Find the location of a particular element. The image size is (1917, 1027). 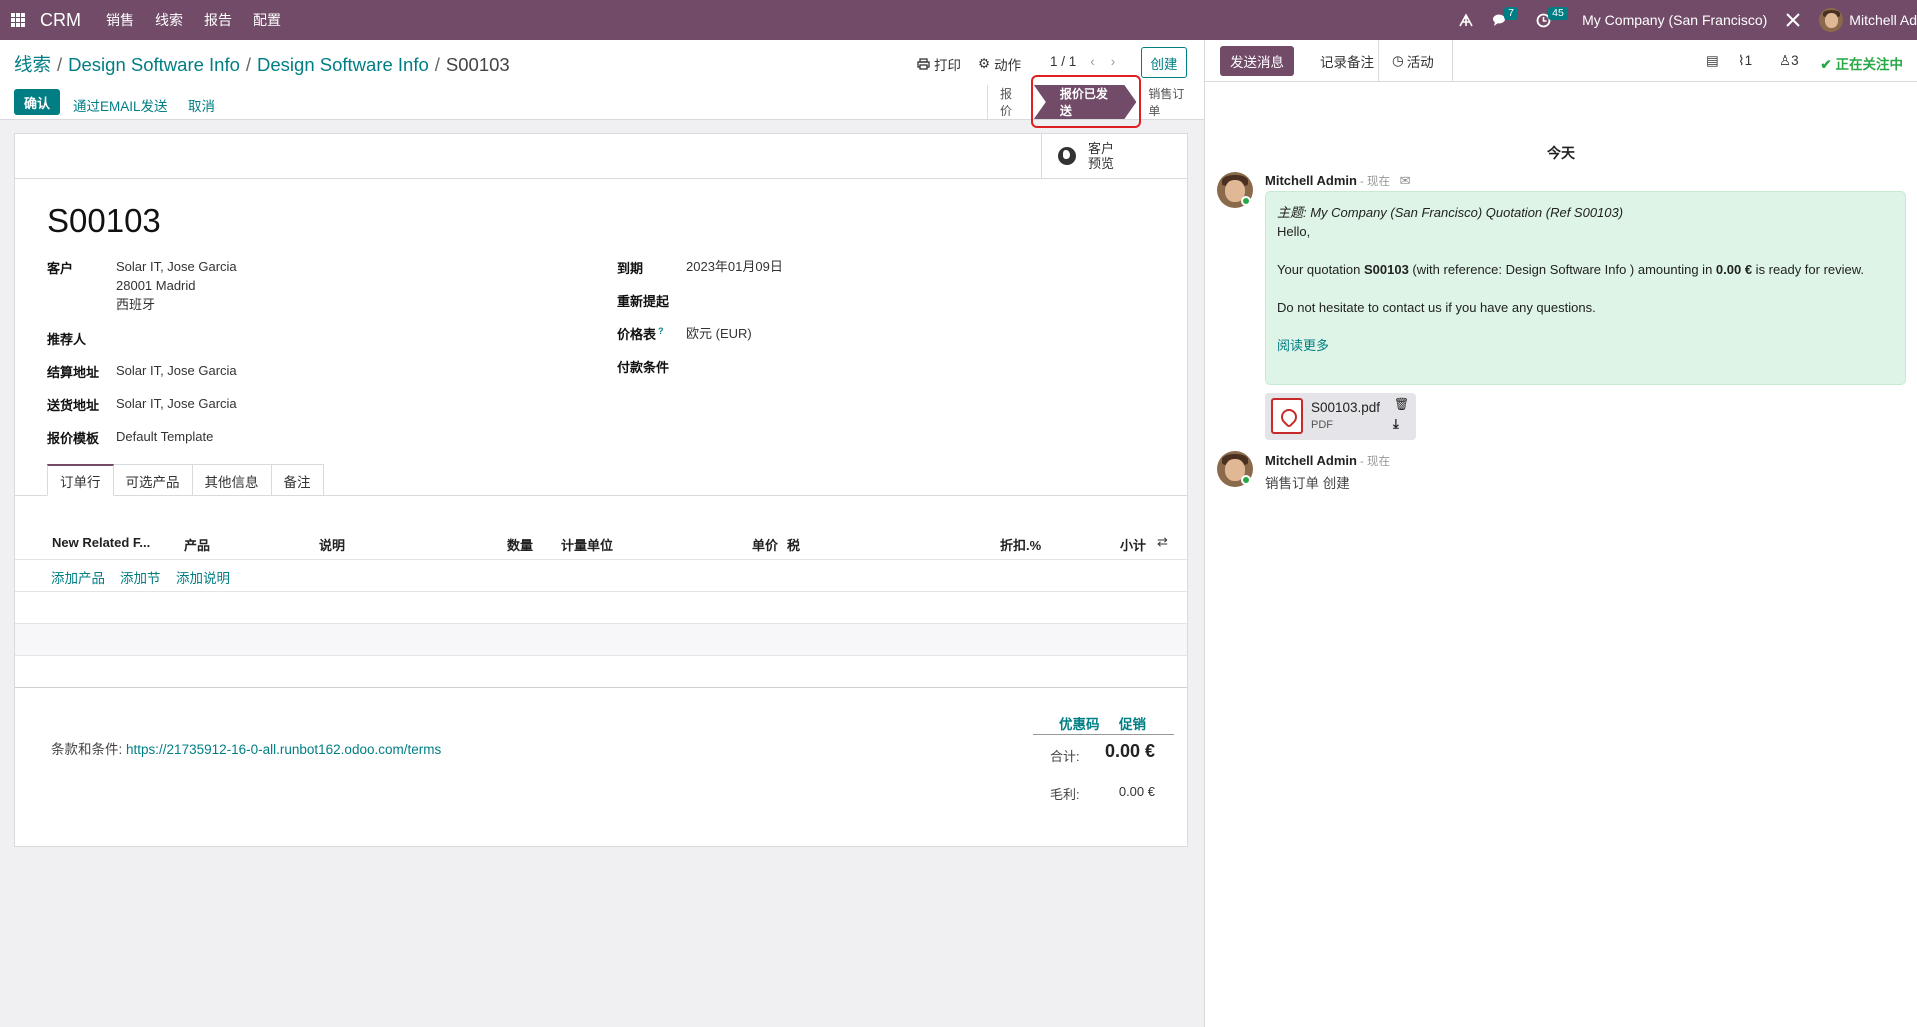

message-author: Mitchell Admin - 现在 is located at coordinates (1327, 460).